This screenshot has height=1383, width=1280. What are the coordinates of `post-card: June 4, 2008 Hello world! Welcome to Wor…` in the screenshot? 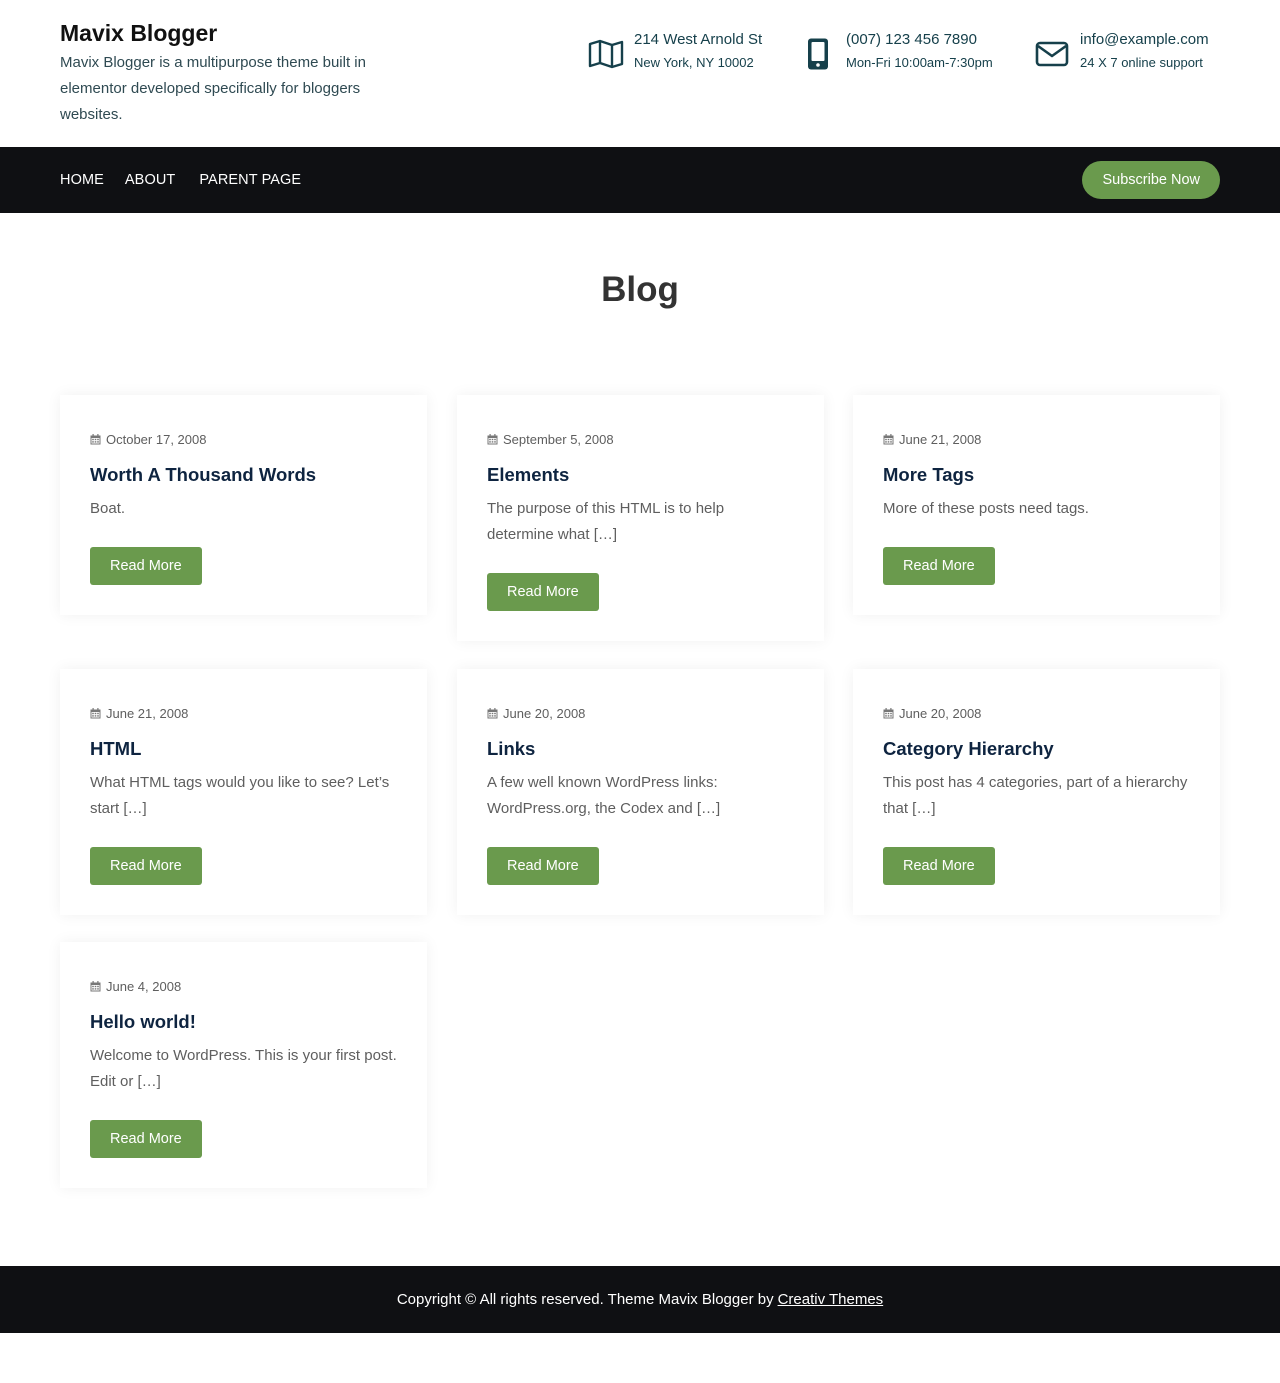 It's located at (243, 1065).